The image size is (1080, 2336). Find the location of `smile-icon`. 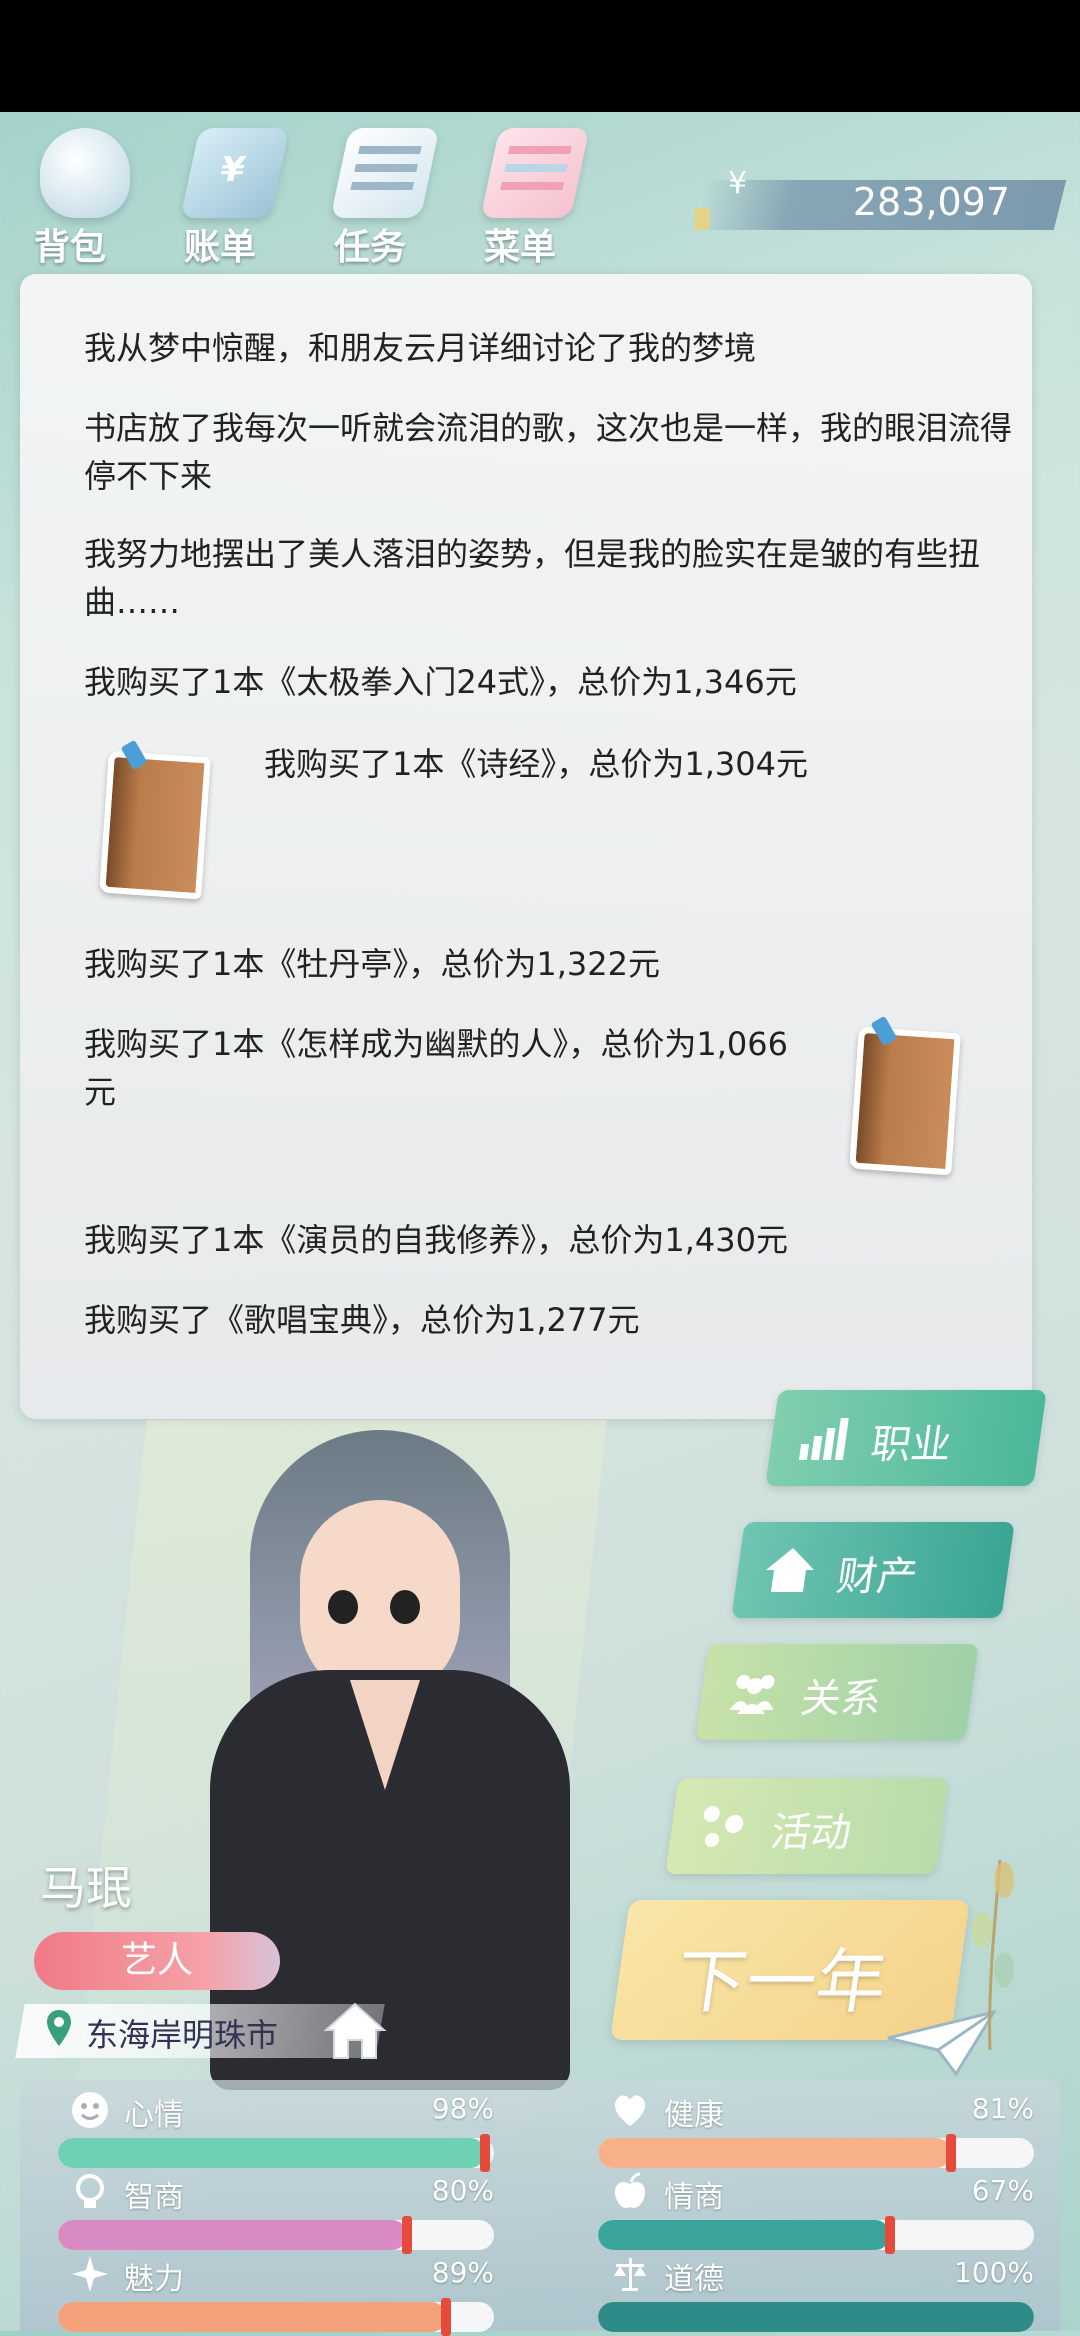

smile-icon is located at coordinates (90, 2110).